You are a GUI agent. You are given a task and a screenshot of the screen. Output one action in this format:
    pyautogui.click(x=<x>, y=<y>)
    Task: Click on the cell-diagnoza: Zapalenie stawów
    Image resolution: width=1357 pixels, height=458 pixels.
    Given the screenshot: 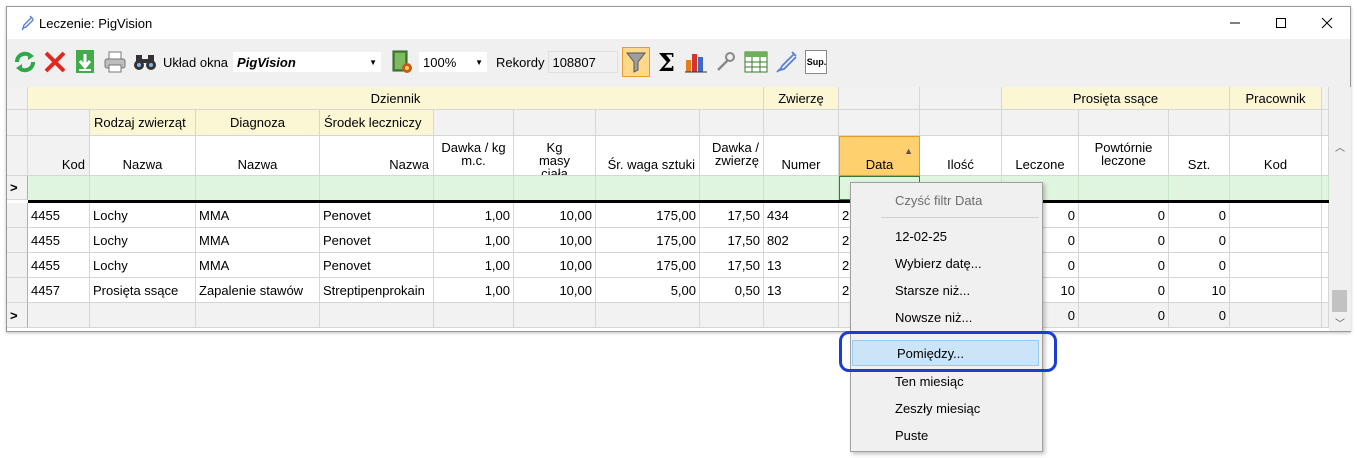 What is the action you would take?
    pyautogui.click(x=258, y=290)
    